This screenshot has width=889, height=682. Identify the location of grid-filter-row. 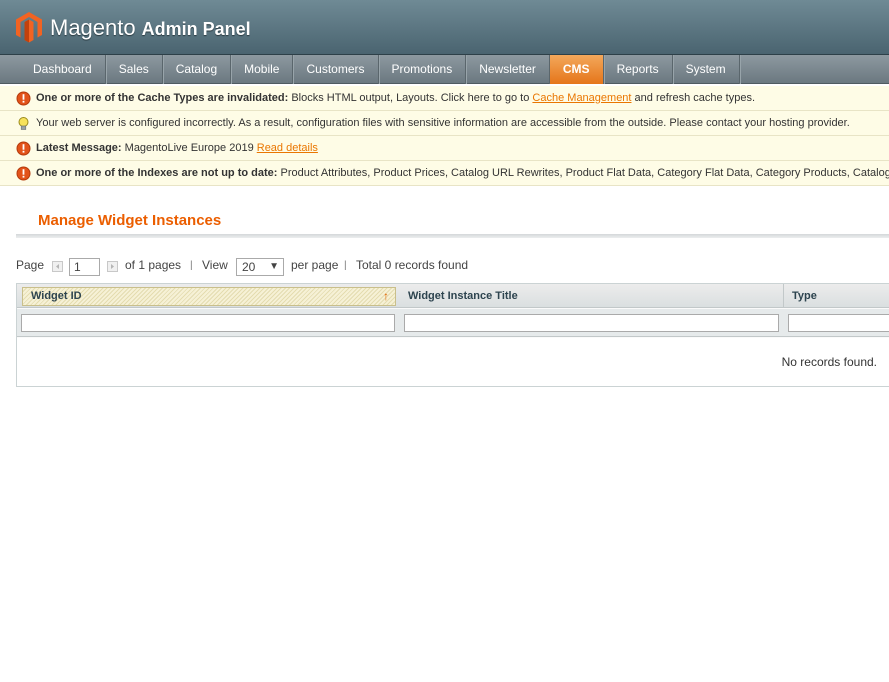
(453, 323).